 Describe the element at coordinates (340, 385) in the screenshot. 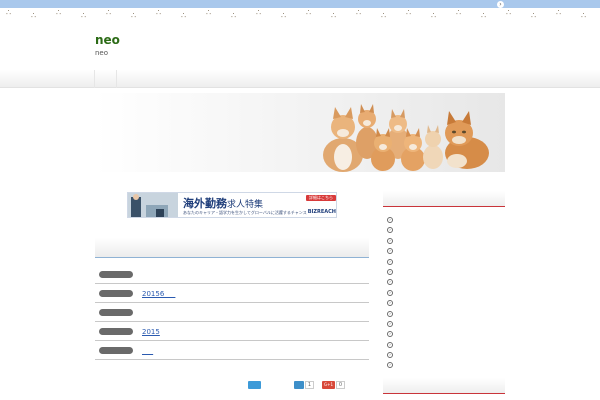

I see `google-plus-count: 0` at that location.